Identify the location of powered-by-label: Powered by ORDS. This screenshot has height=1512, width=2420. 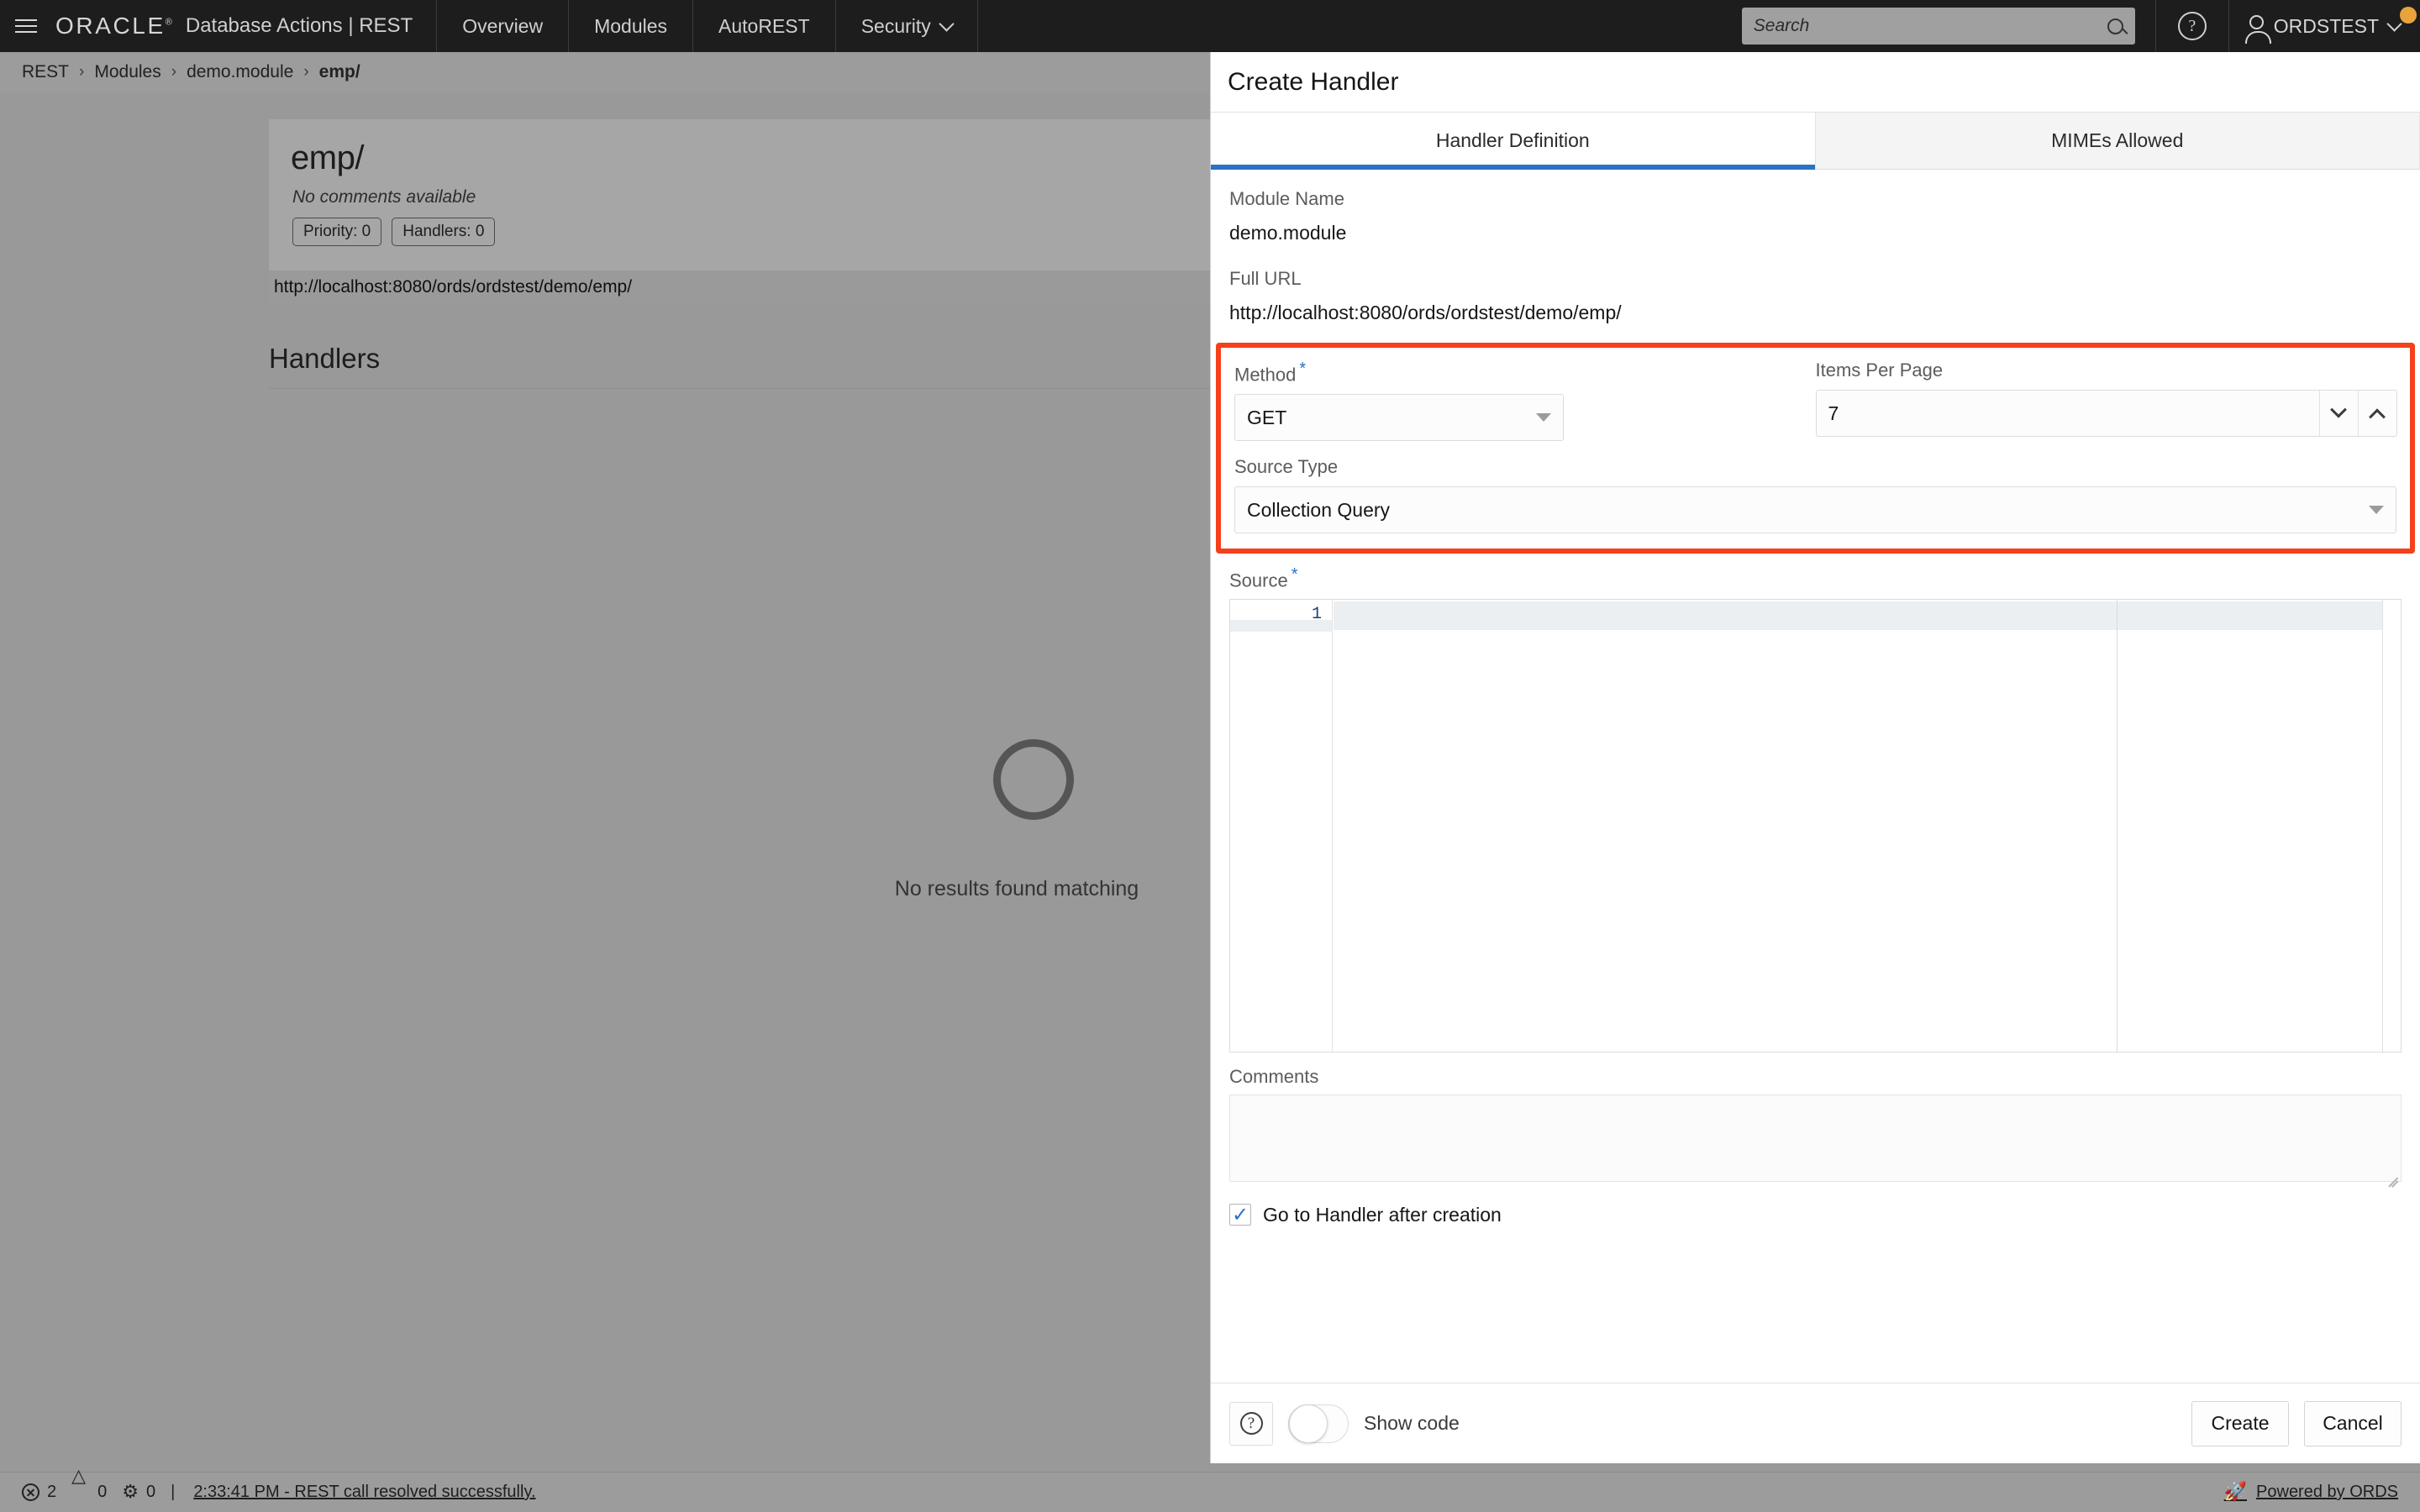
(2327, 1492).